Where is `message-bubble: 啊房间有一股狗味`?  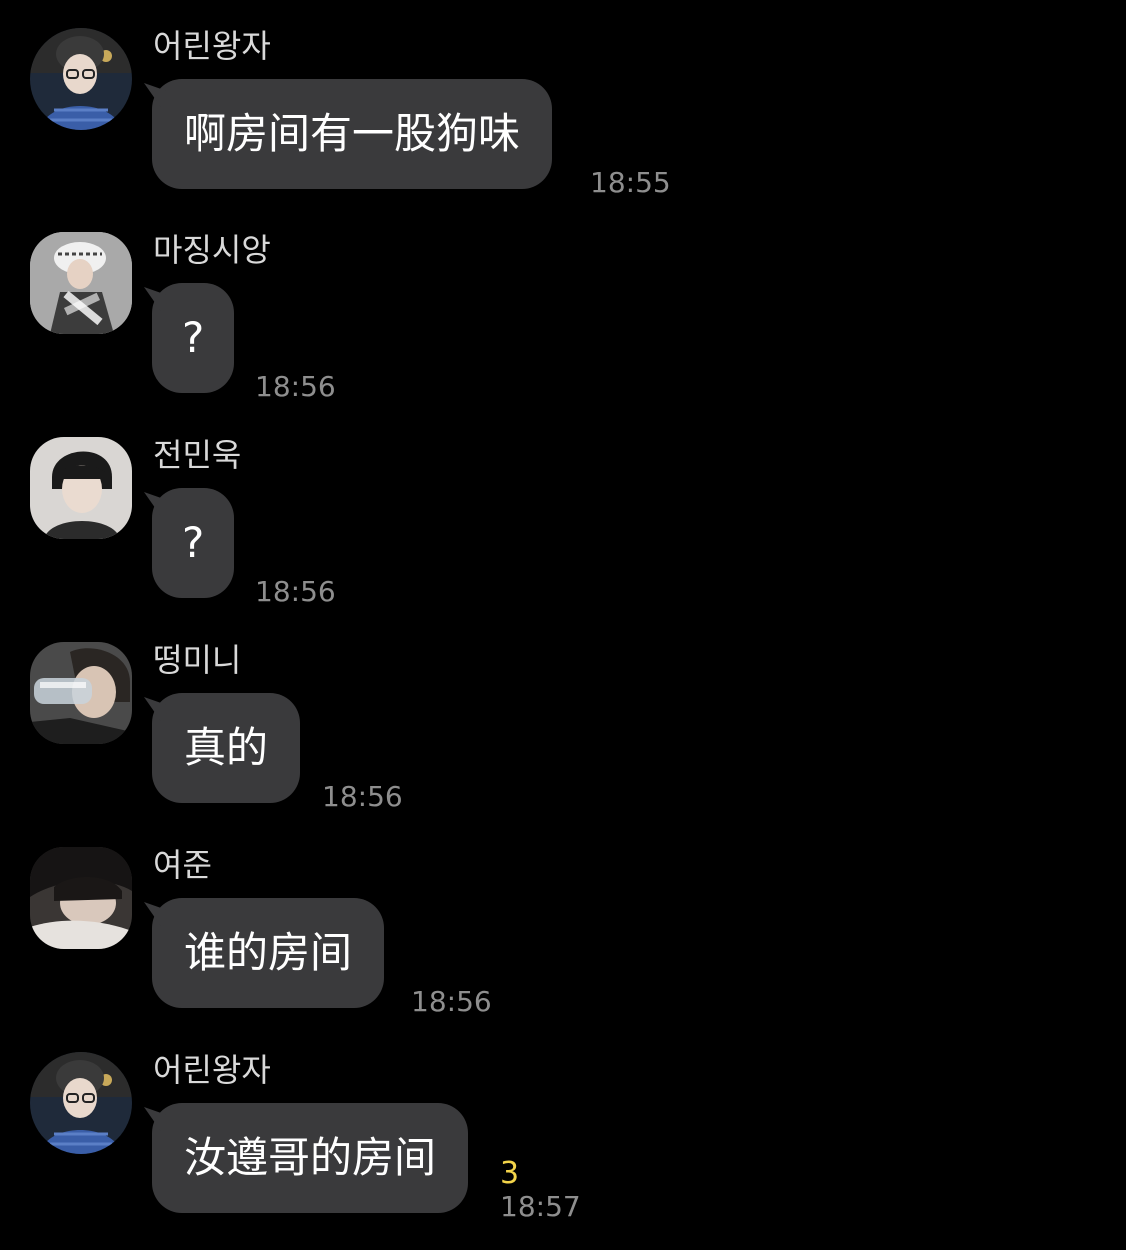
message-bubble: 啊房间有一股狗味 is located at coordinates (352, 134).